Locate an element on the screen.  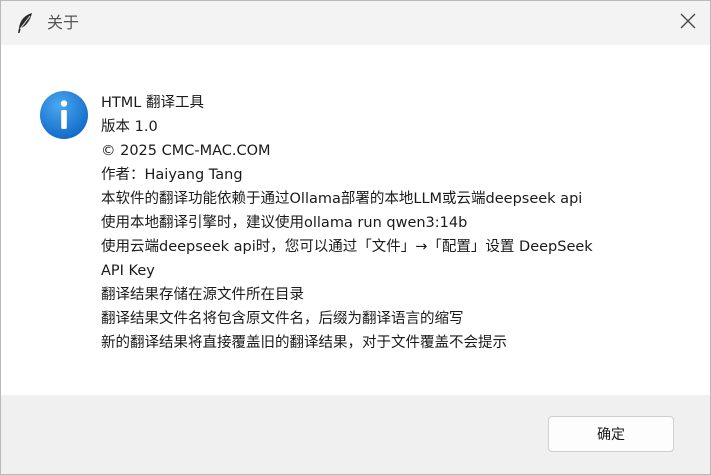
message-line-copyright: © 2025 CMC-MAC.COM is located at coordinates (186, 151).